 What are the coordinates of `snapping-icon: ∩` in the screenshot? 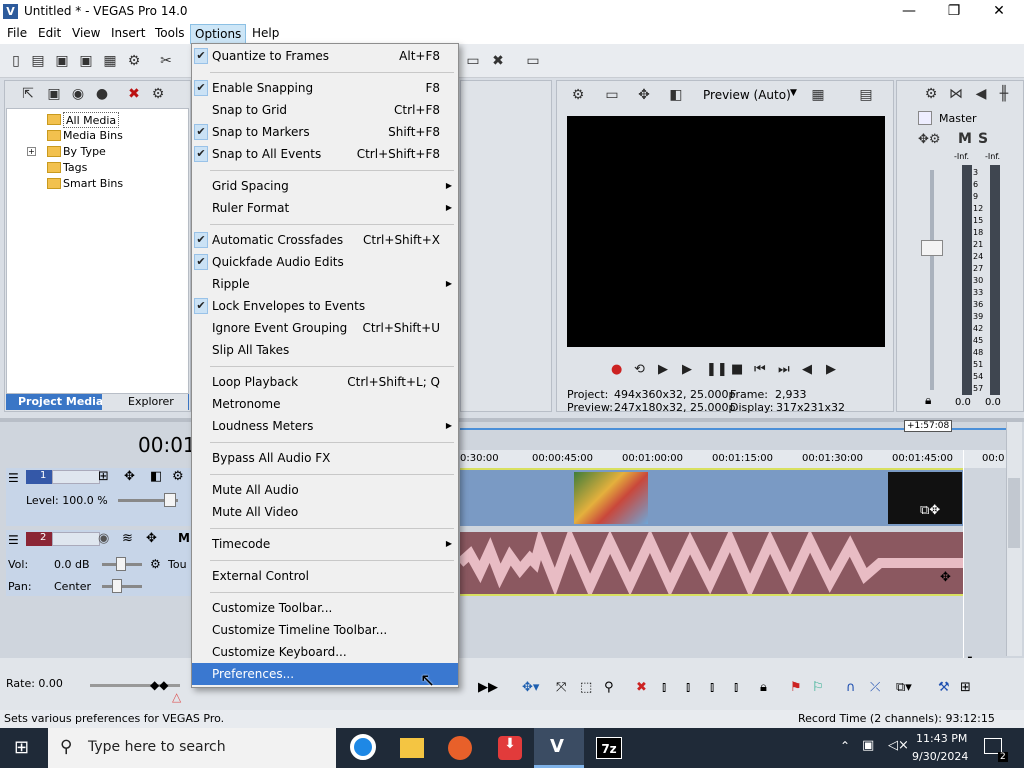 It's located at (851, 687).